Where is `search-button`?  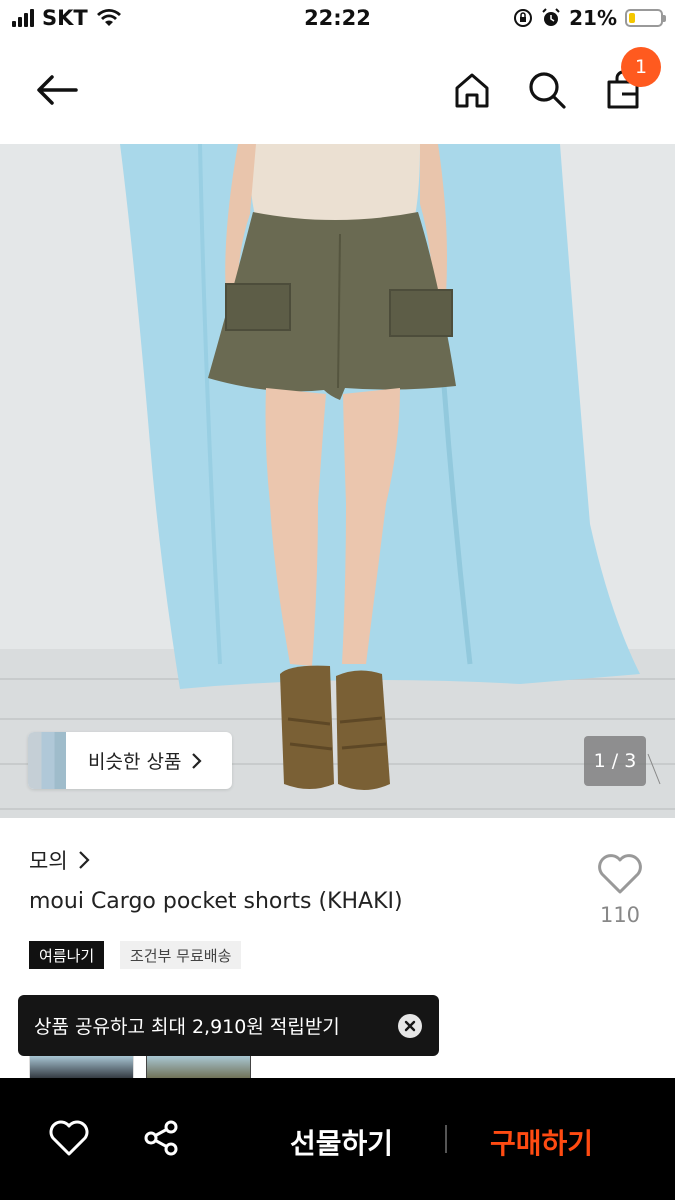
search-button is located at coordinates (547, 90).